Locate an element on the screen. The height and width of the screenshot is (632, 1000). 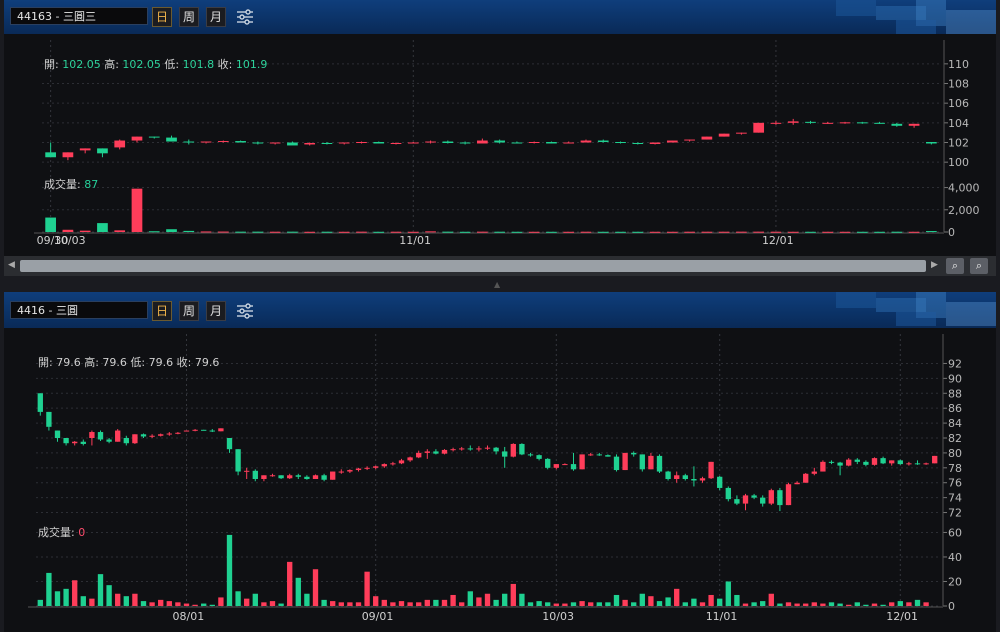
volume-label: 成交量: is located at coordinates (58, 532).